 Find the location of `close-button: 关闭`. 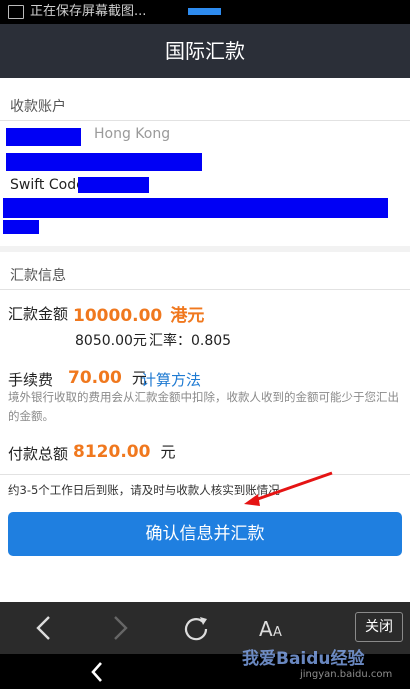

close-button: 关闭 is located at coordinates (379, 627).